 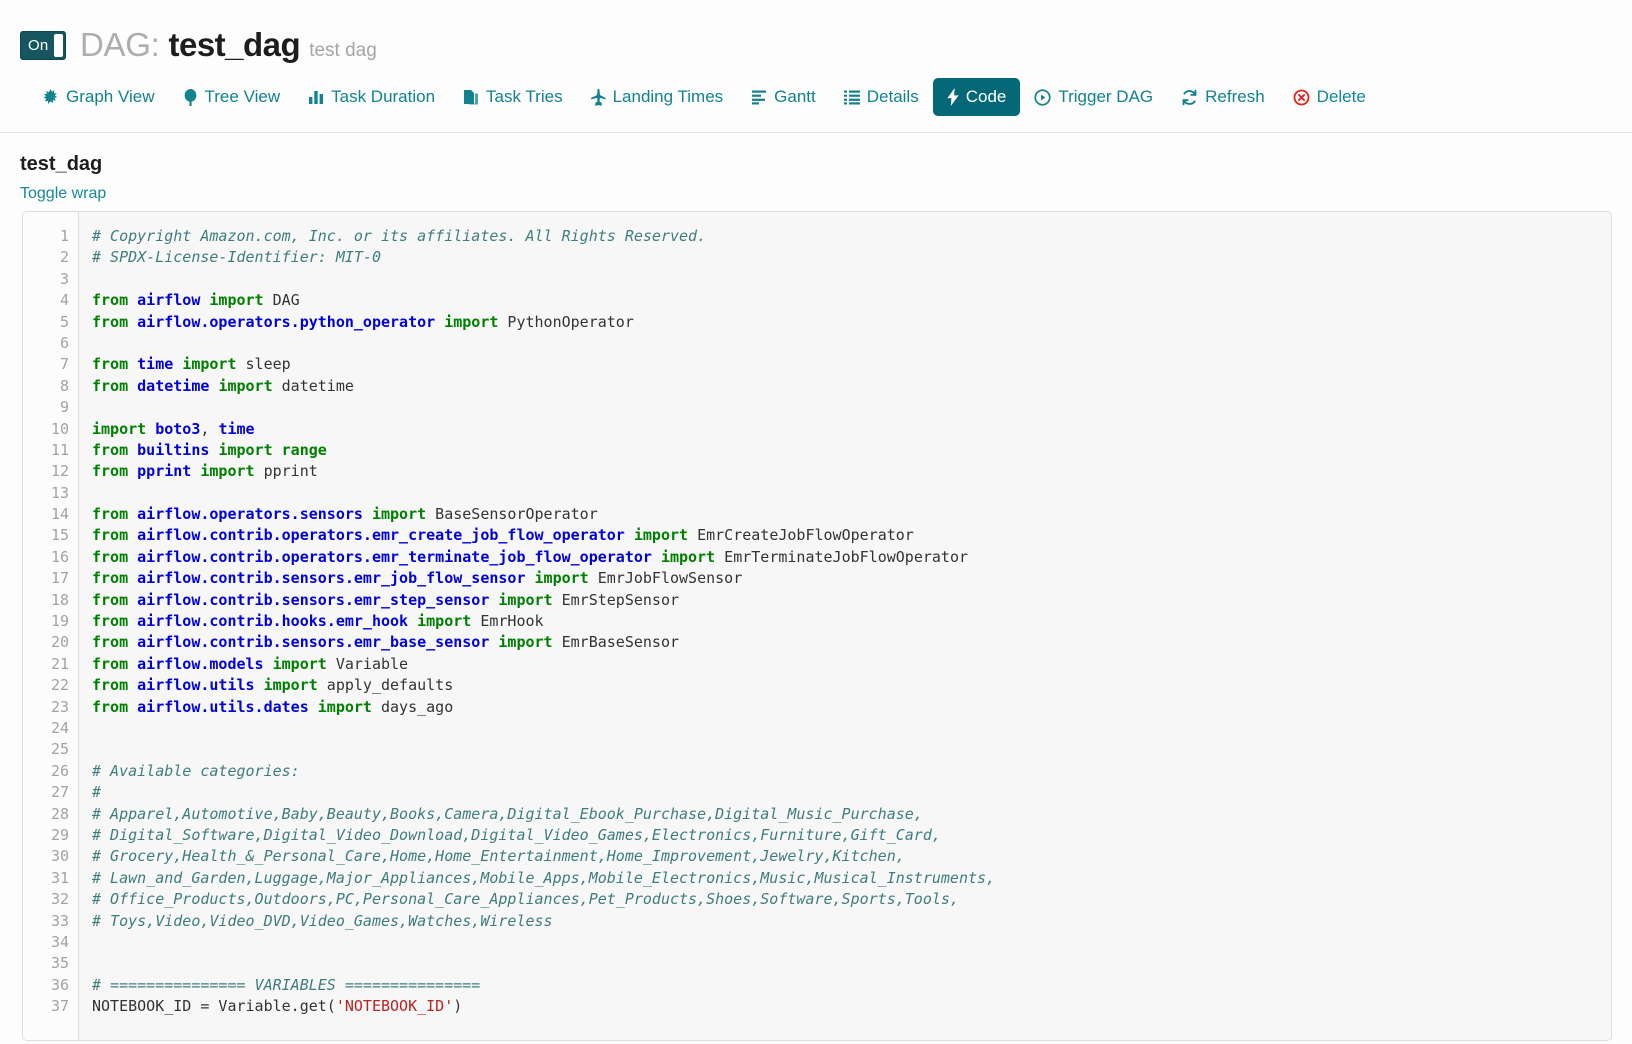 What do you see at coordinates (976, 97) in the screenshot?
I see `tab-code: Code` at bounding box center [976, 97].